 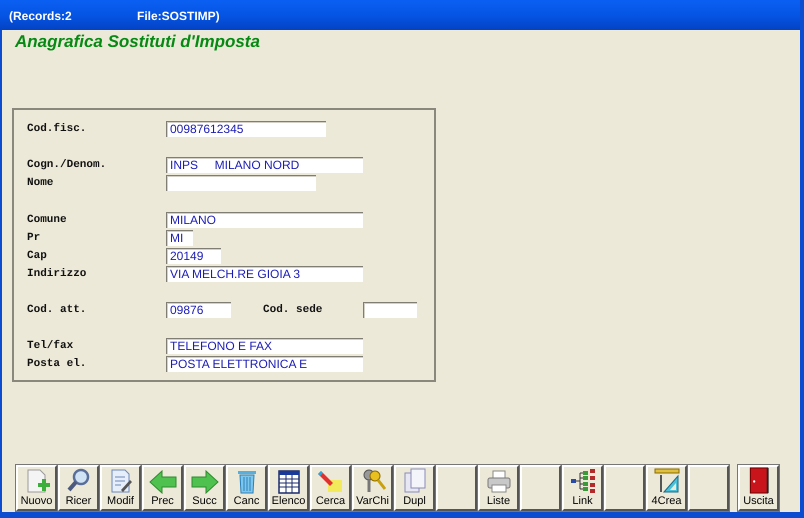 I want to click on input-field: TELEFONO E FAX, so click(x=264, y=346).